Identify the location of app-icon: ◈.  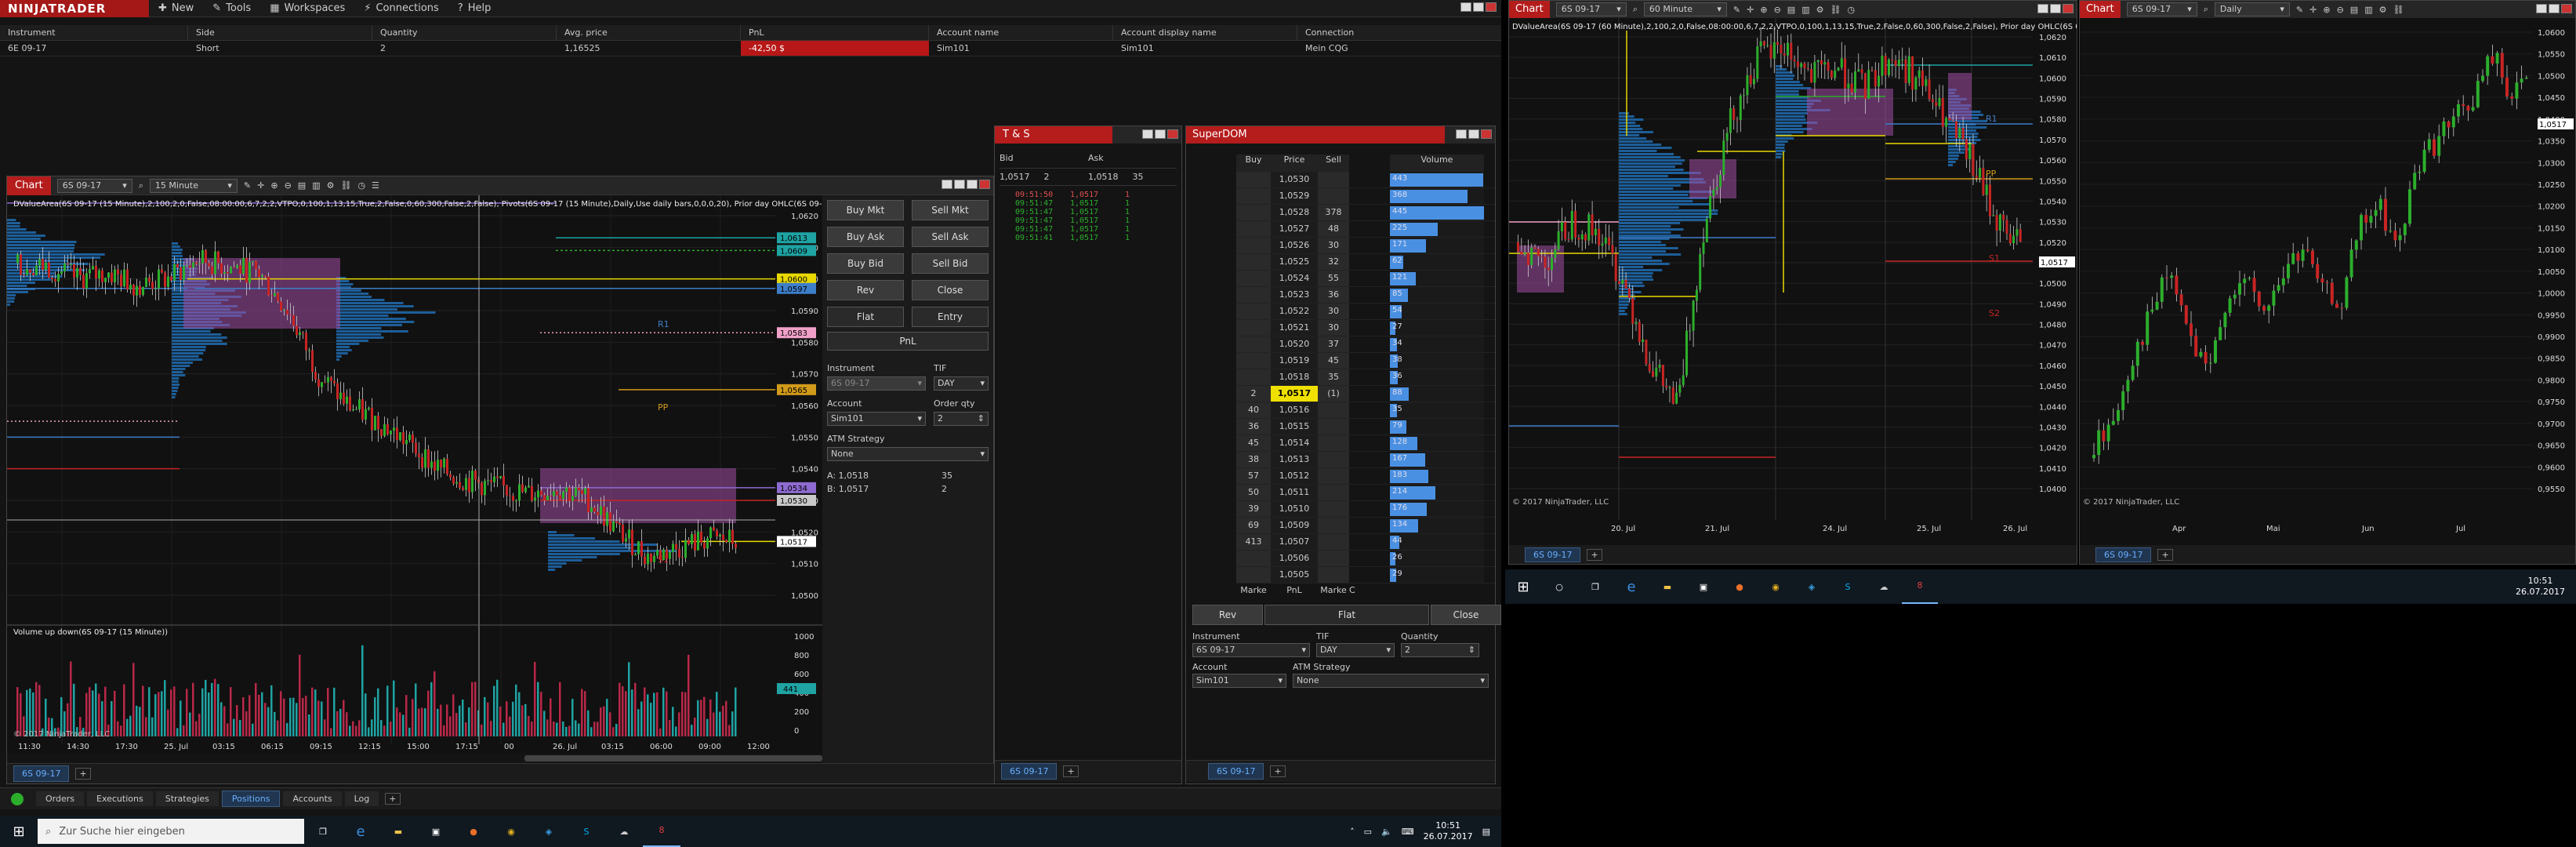
(549, 832).